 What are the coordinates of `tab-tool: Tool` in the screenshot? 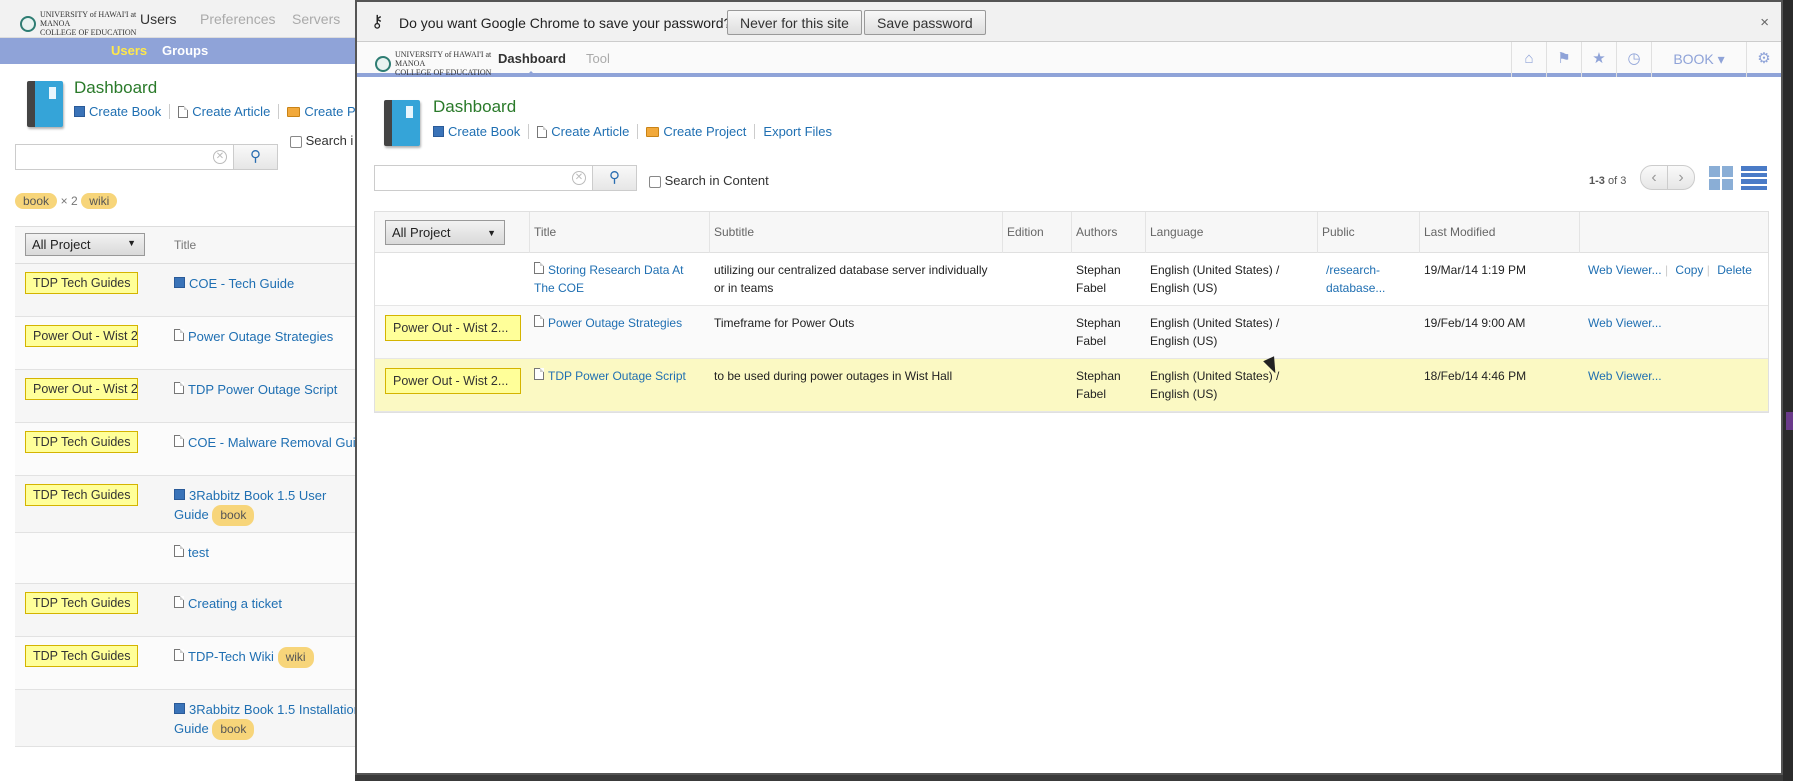 It's located at (598, 58).